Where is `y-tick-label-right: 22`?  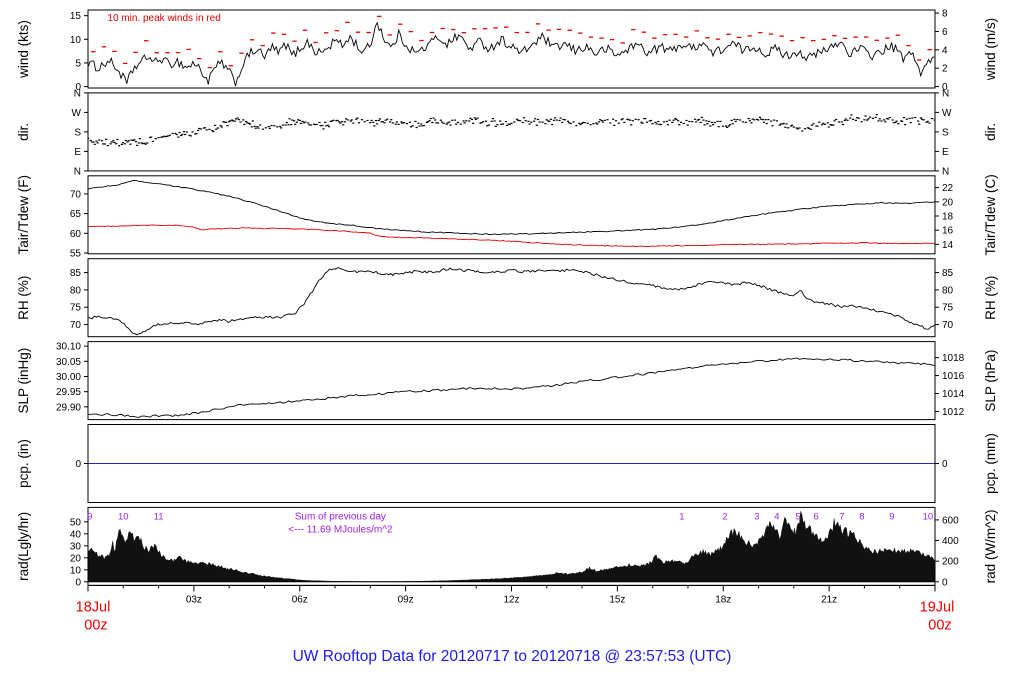
y-tick-label-right: 22 is located at coordinates (948, 188).